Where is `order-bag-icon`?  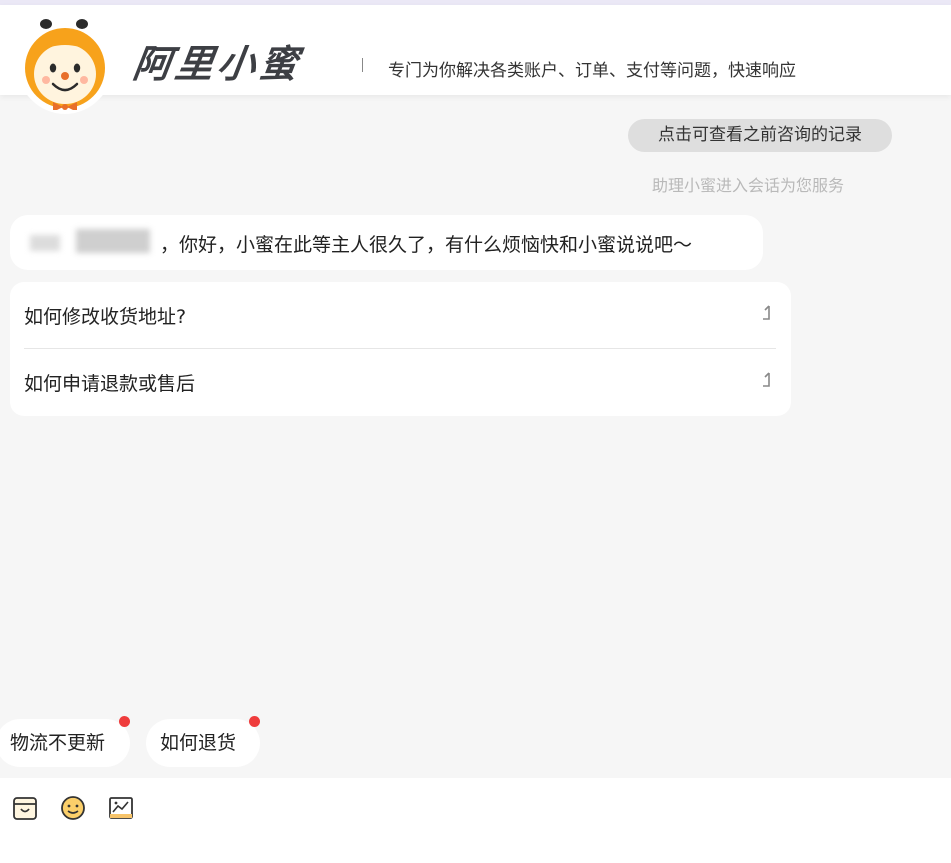 order-bag-icon is located at coordinates (25, 808).